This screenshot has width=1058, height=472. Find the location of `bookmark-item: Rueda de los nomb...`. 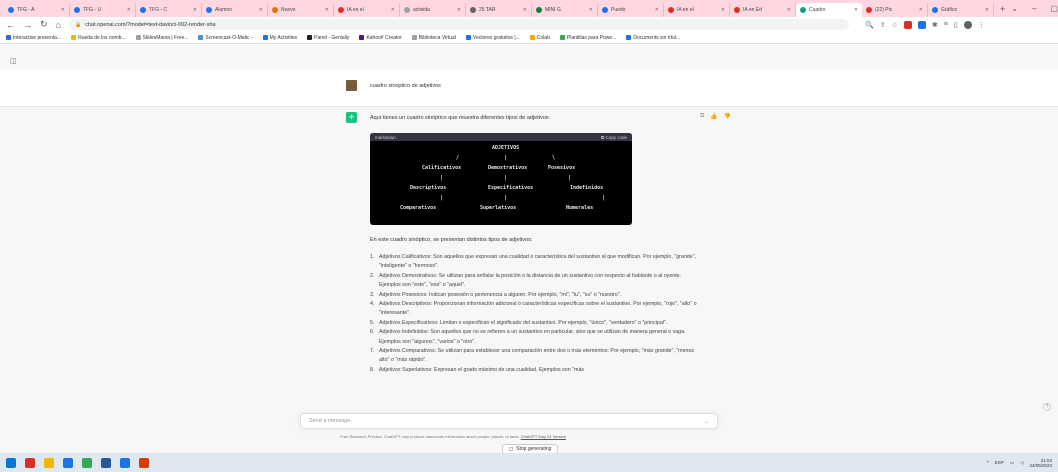

bookmark-item: Rueda de los nomb... is located at coordinates (98, 38).